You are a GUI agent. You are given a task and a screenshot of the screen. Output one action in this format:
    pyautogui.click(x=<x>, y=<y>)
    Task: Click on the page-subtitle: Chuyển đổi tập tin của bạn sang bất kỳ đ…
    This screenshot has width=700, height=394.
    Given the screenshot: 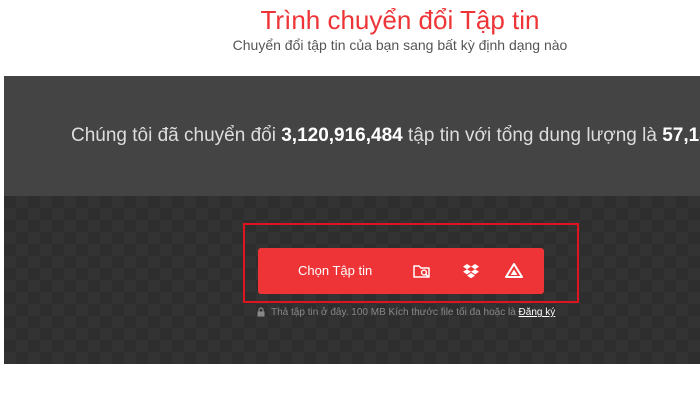 What is the action you would take?
    pyautogui.click(x=400, y=45)
    